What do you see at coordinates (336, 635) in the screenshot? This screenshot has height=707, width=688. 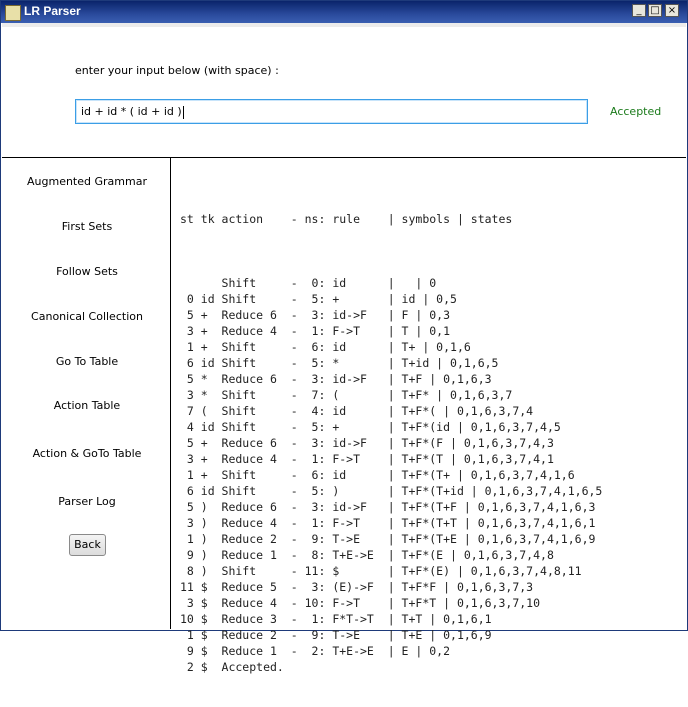 I see `log-row: 1 $ Reduce 2 - 9: T->E | T+E | 0,1,6,9` at bounding box center [336, 635].